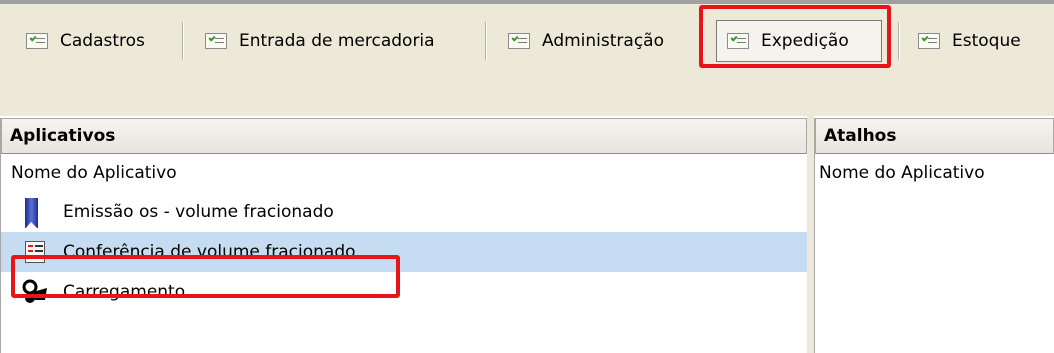 Image resolution: width=1054 pixels, height=353 pixels. I want to click on list-item-label: Carregamento, so click(124, 292).